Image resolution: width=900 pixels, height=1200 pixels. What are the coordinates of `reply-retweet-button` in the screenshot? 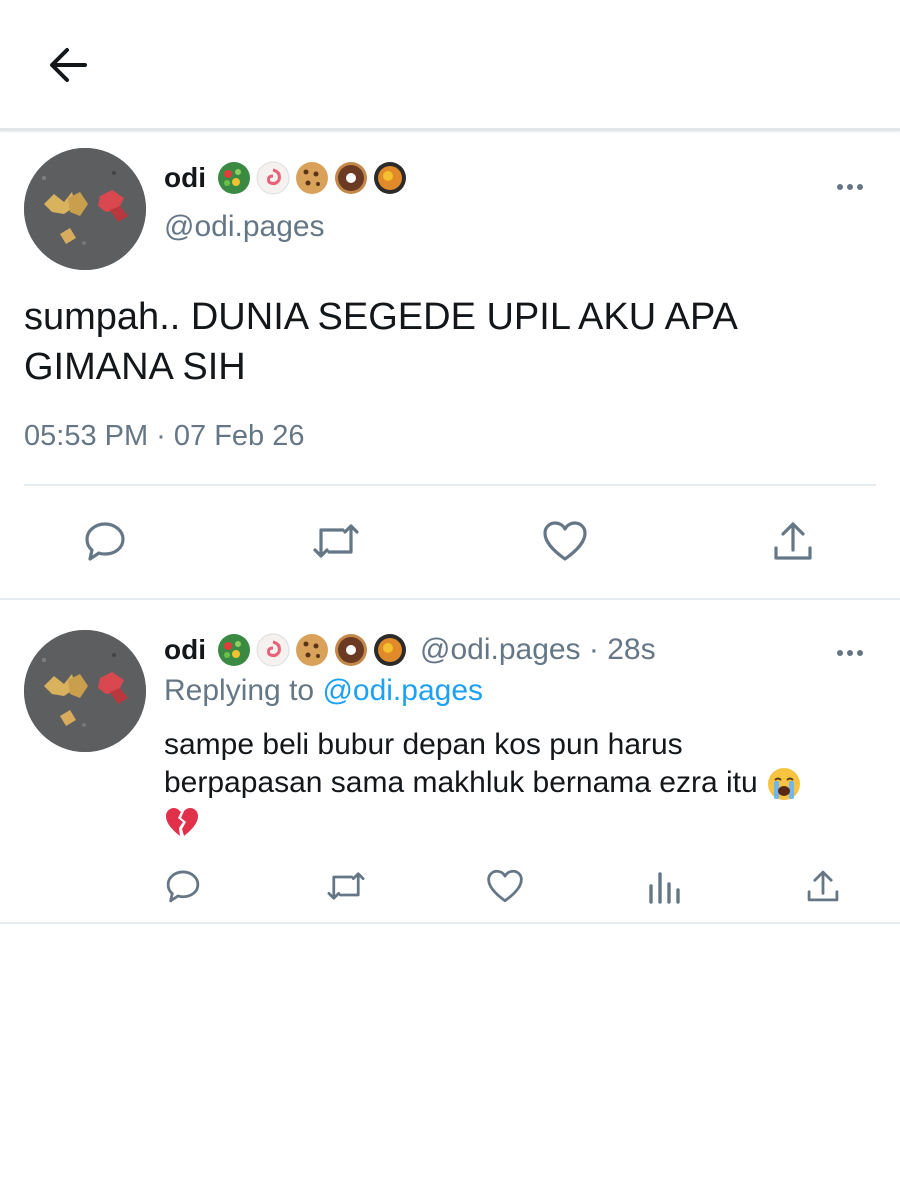 It's located at (346, 886).